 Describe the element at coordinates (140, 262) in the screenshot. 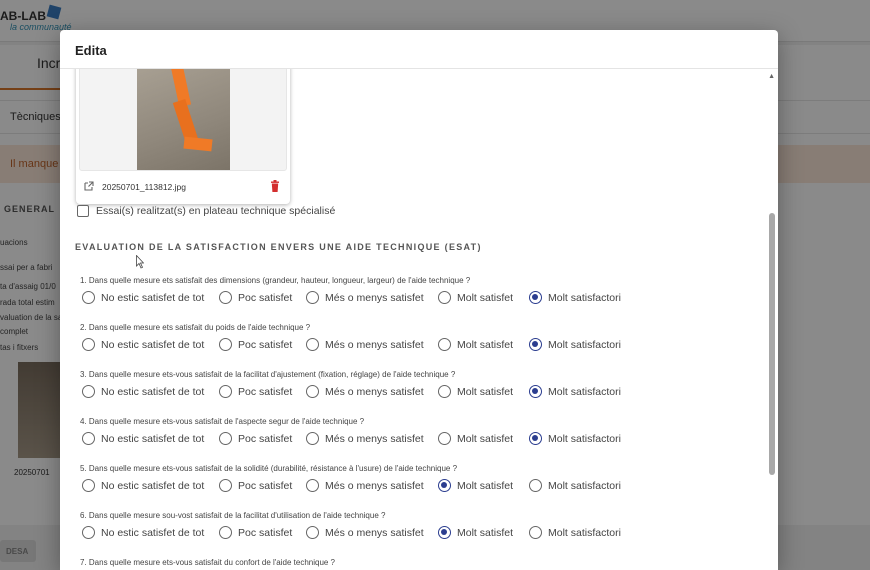

I see `mouse-cursor-icon` at that location.